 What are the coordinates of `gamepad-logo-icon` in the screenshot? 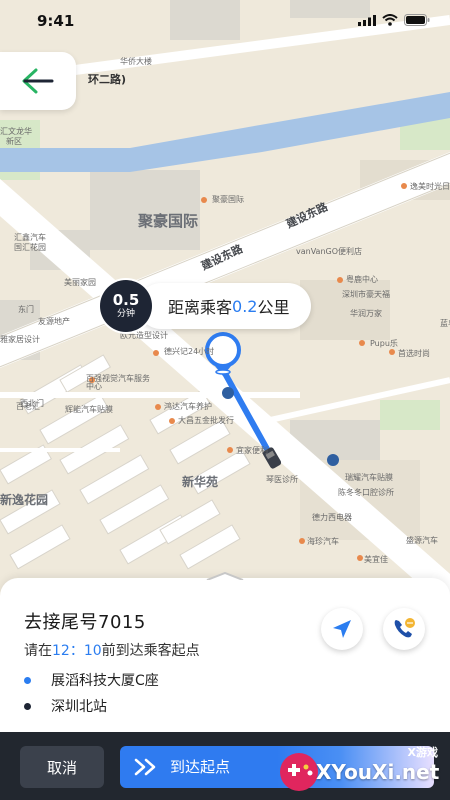 It's located at (299, 772).